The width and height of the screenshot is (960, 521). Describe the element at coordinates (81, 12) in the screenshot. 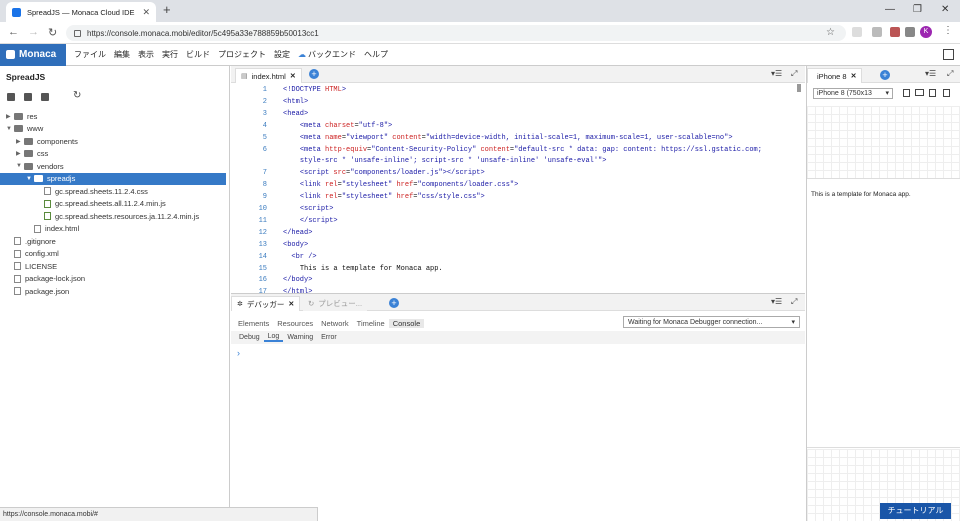

I see `browser-tab: SpreadJS — Monaca Cloud IDE ✕` at that location.